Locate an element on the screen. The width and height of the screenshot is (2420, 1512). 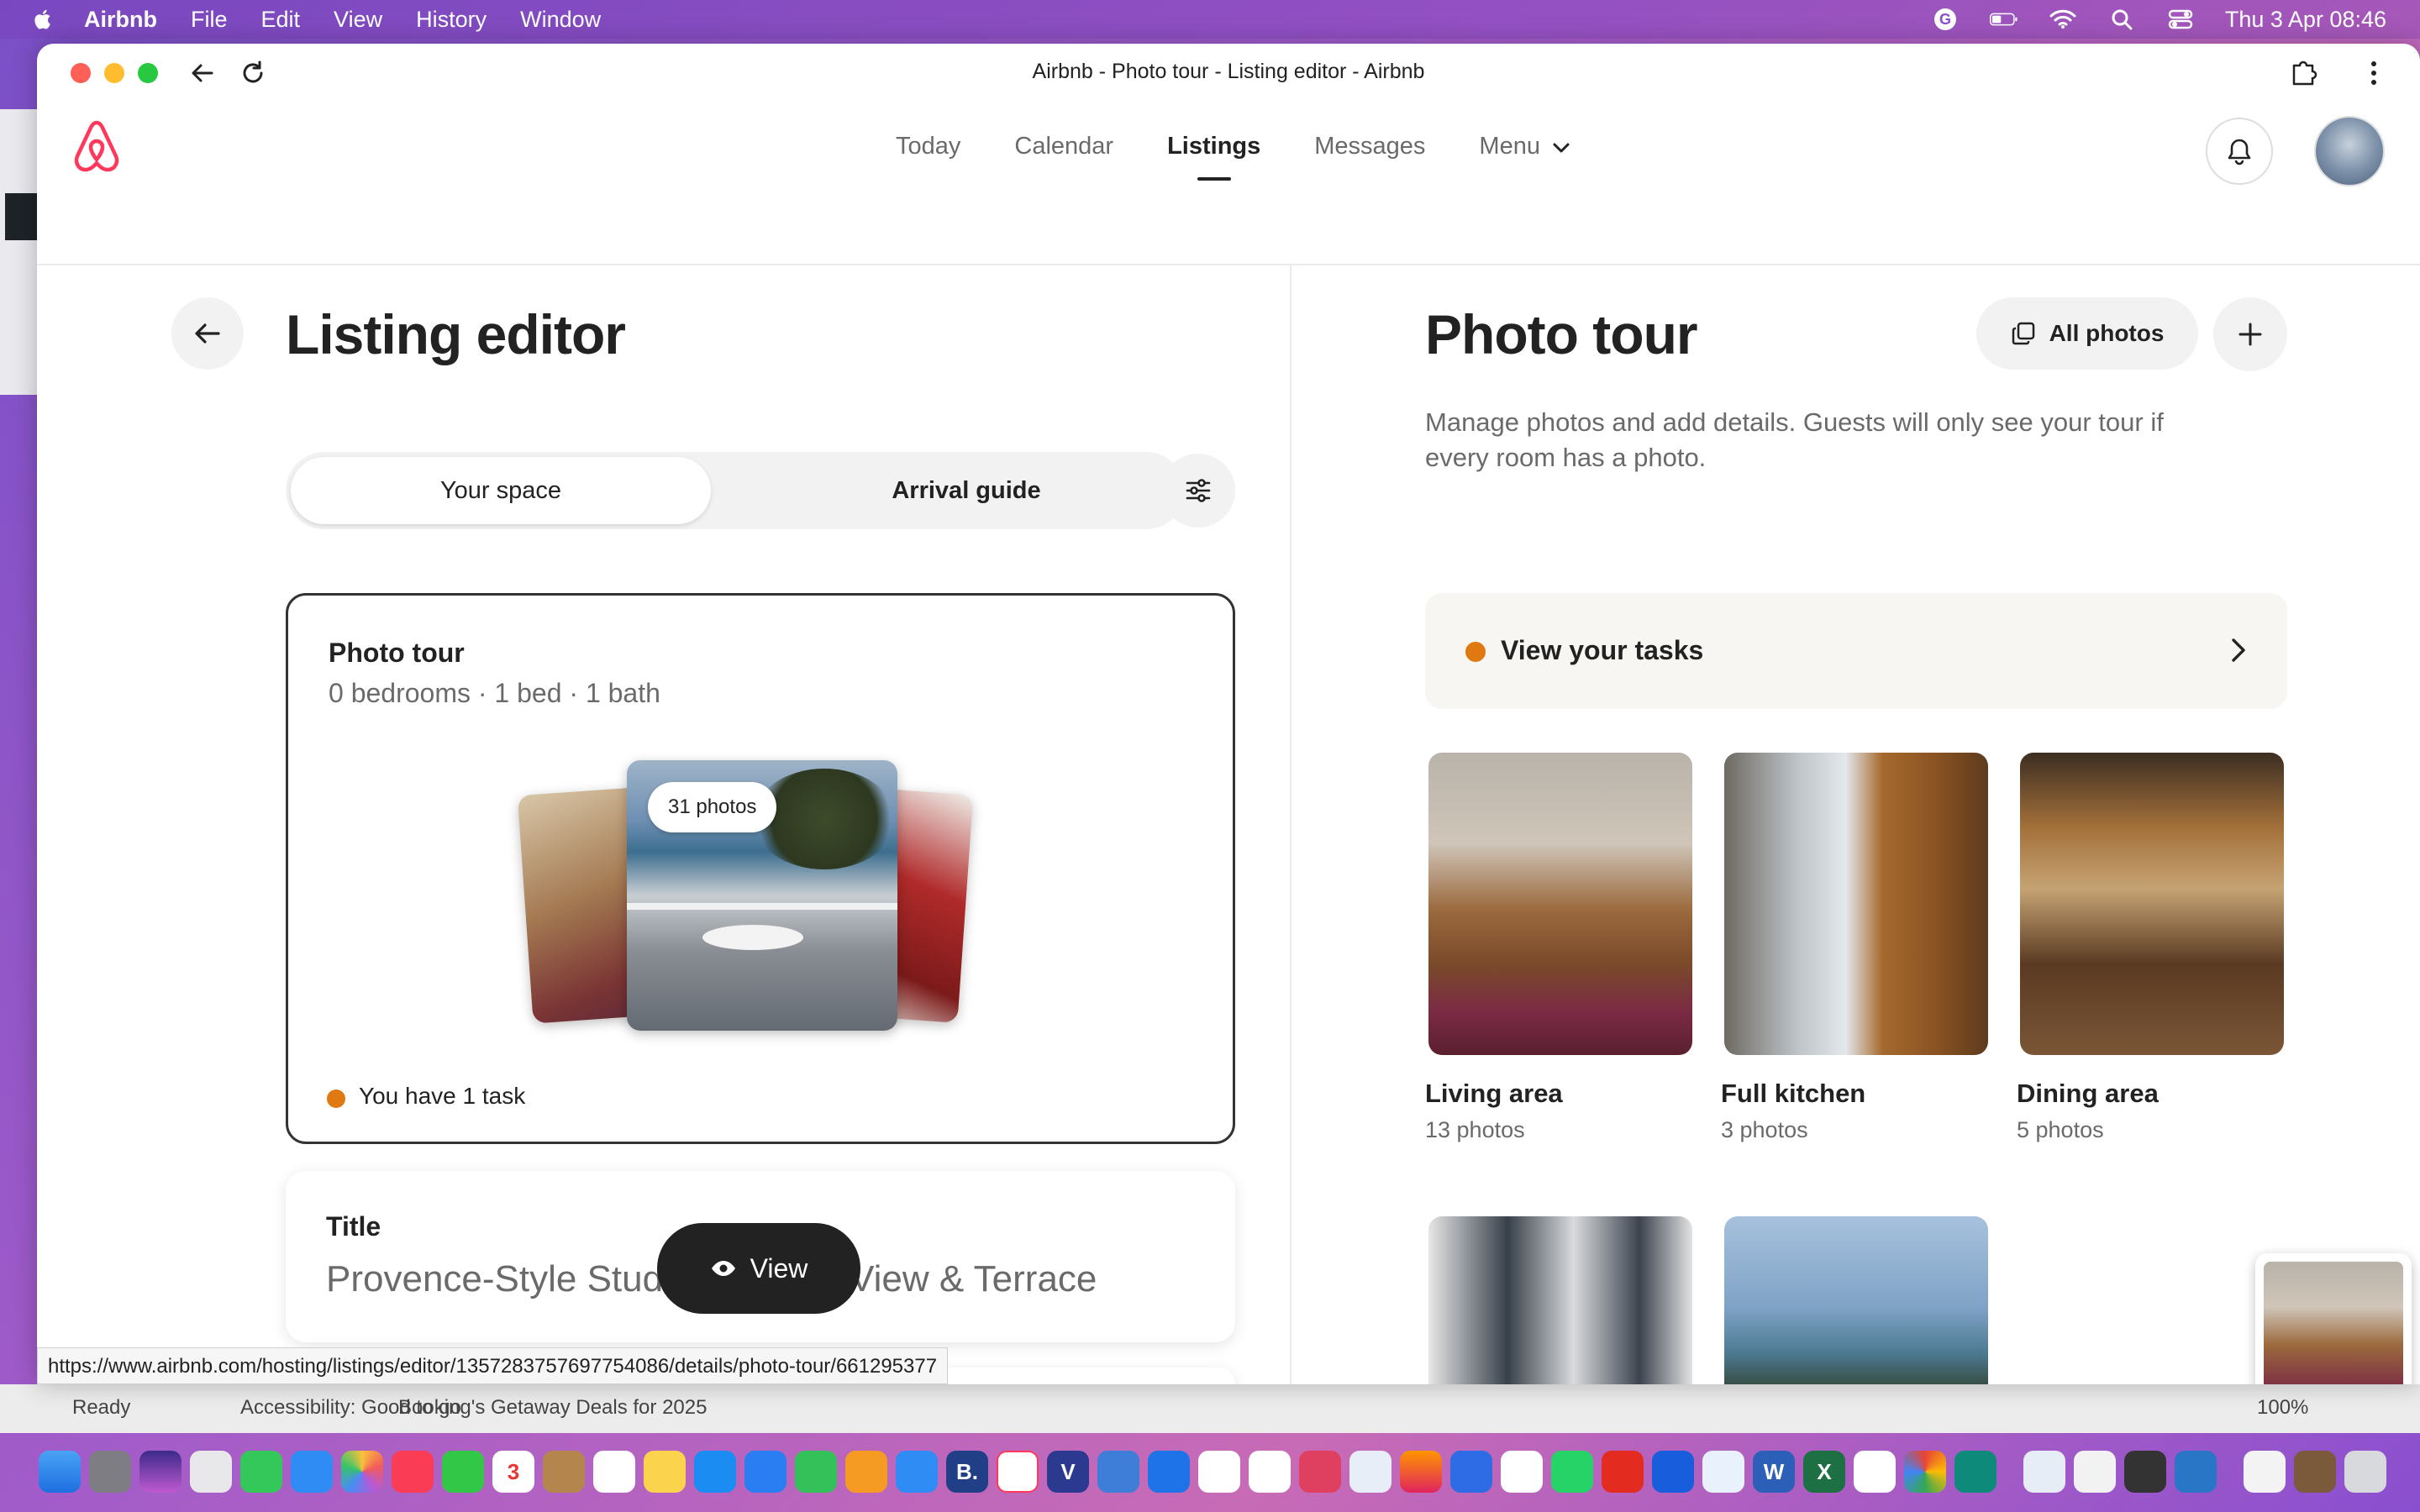
siri-icon is located at coordinates (161, 1472).